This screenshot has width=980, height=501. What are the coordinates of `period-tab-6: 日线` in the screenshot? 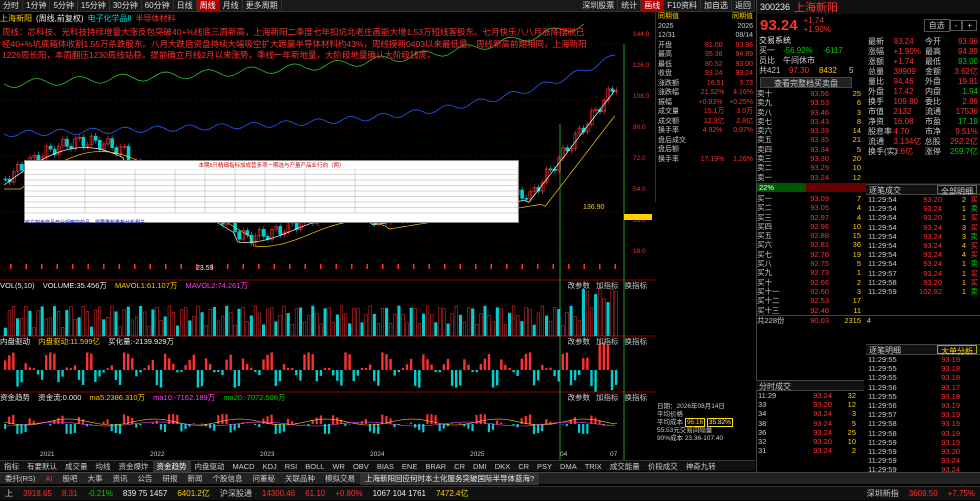 It's located at (185, 6).